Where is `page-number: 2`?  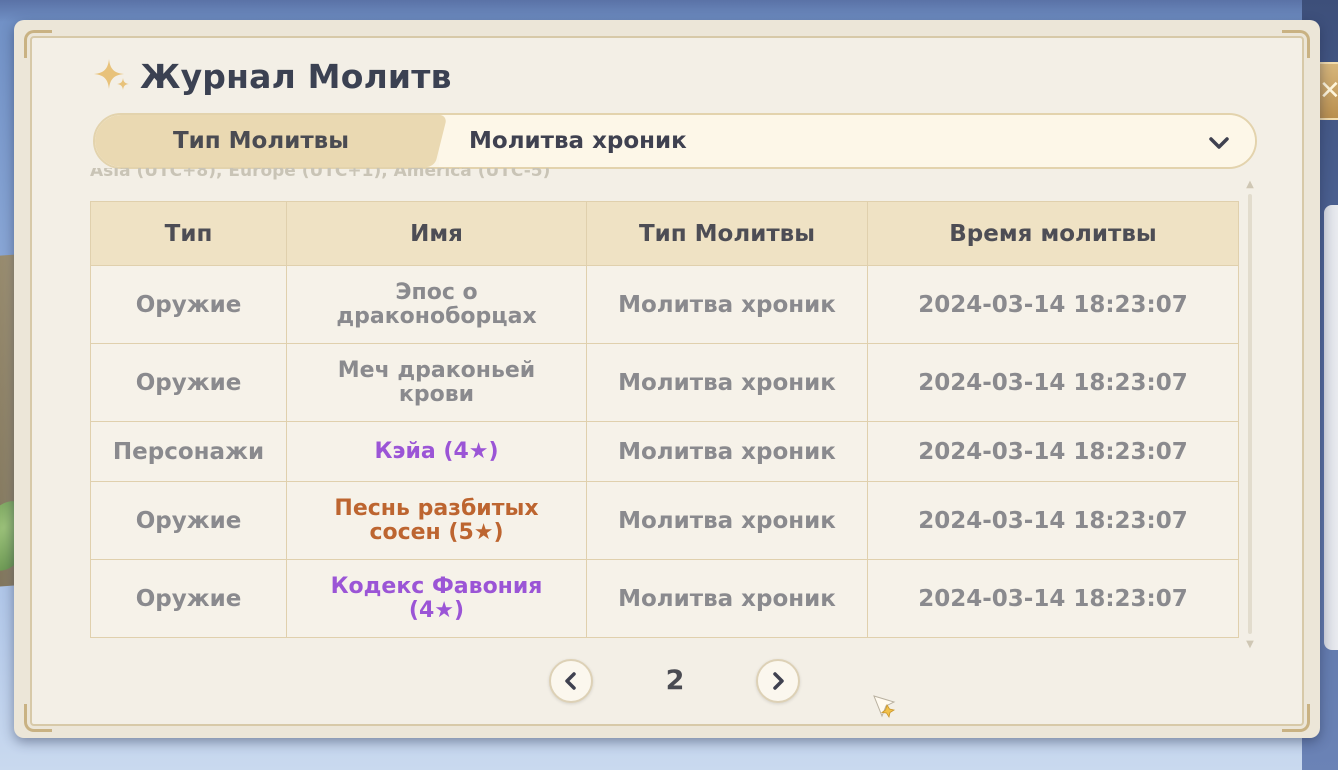
page-number: 2 is located at coordinates (675, 680).